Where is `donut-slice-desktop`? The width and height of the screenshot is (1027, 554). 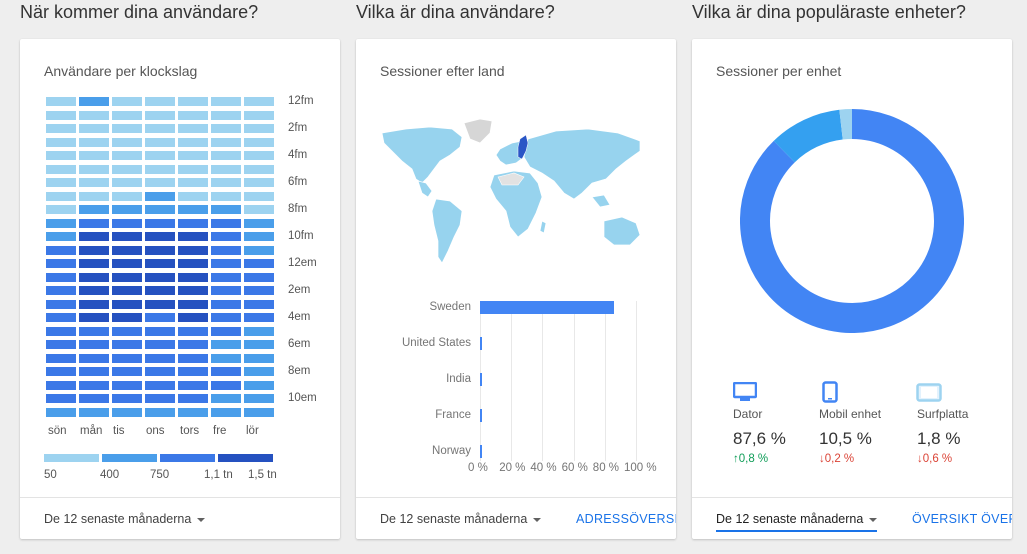 donut-slice-desktop is located at coordinates (852, 221).